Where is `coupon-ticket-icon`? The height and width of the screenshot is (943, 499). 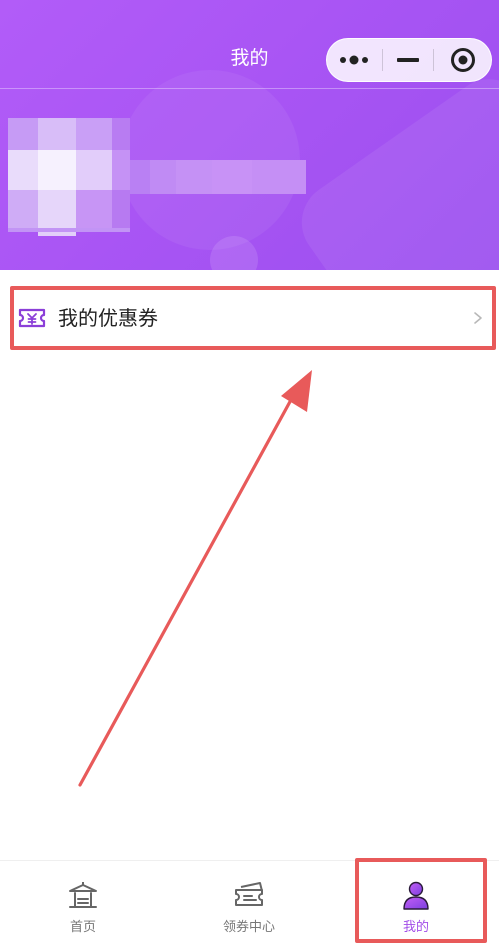 coupon-ticket-icon is located at coordinates (32, 318).